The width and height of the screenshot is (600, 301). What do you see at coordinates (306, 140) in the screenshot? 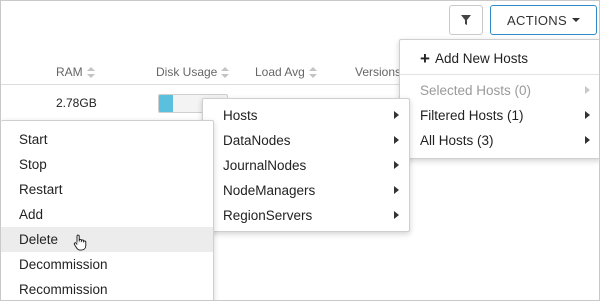
I see `submenu-item-datanodes: DataNodes` at bounding box center [306, 140].